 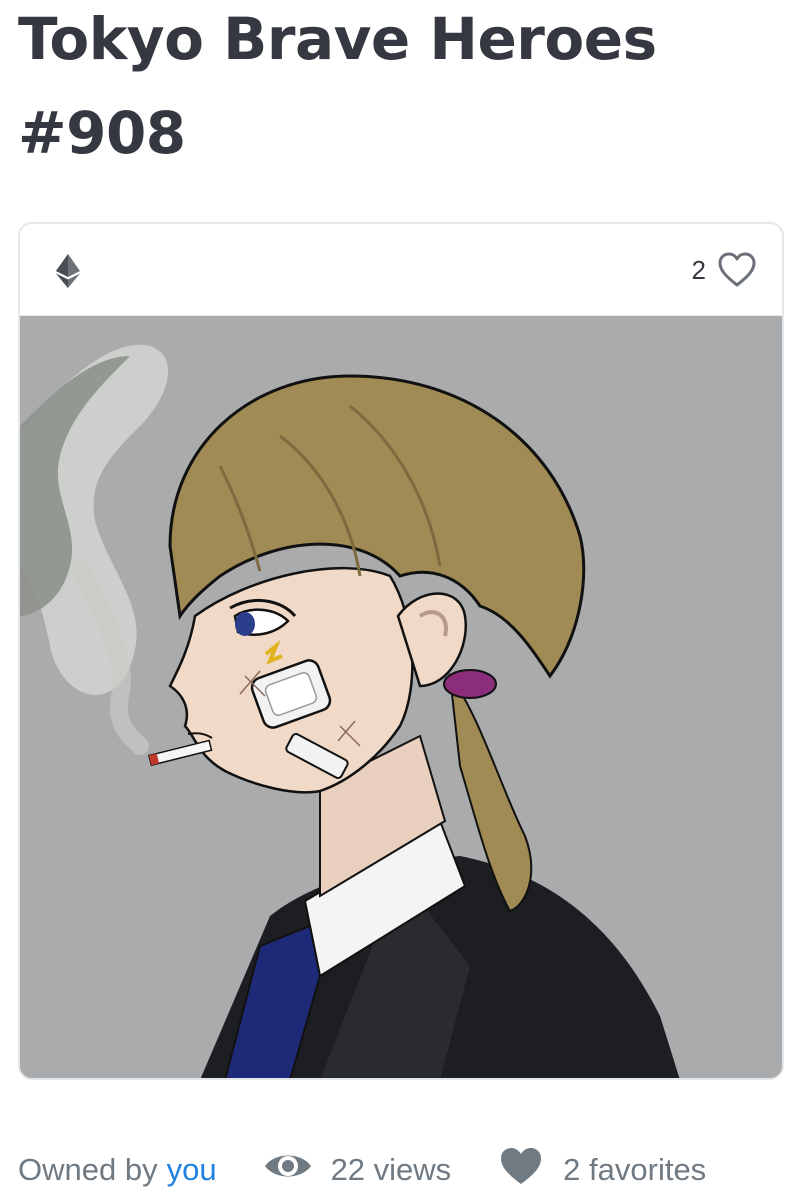 I want to click on views-info: 22 views, so click(x=357, y=1170).